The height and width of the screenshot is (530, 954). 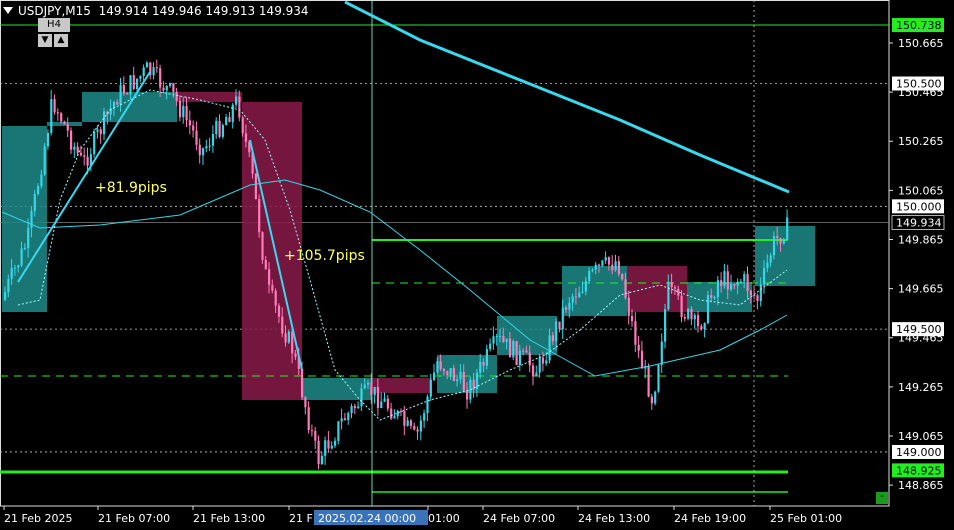 I want to click on pips-drop-annotation: +105.7pips, so click(x=324, y=256).